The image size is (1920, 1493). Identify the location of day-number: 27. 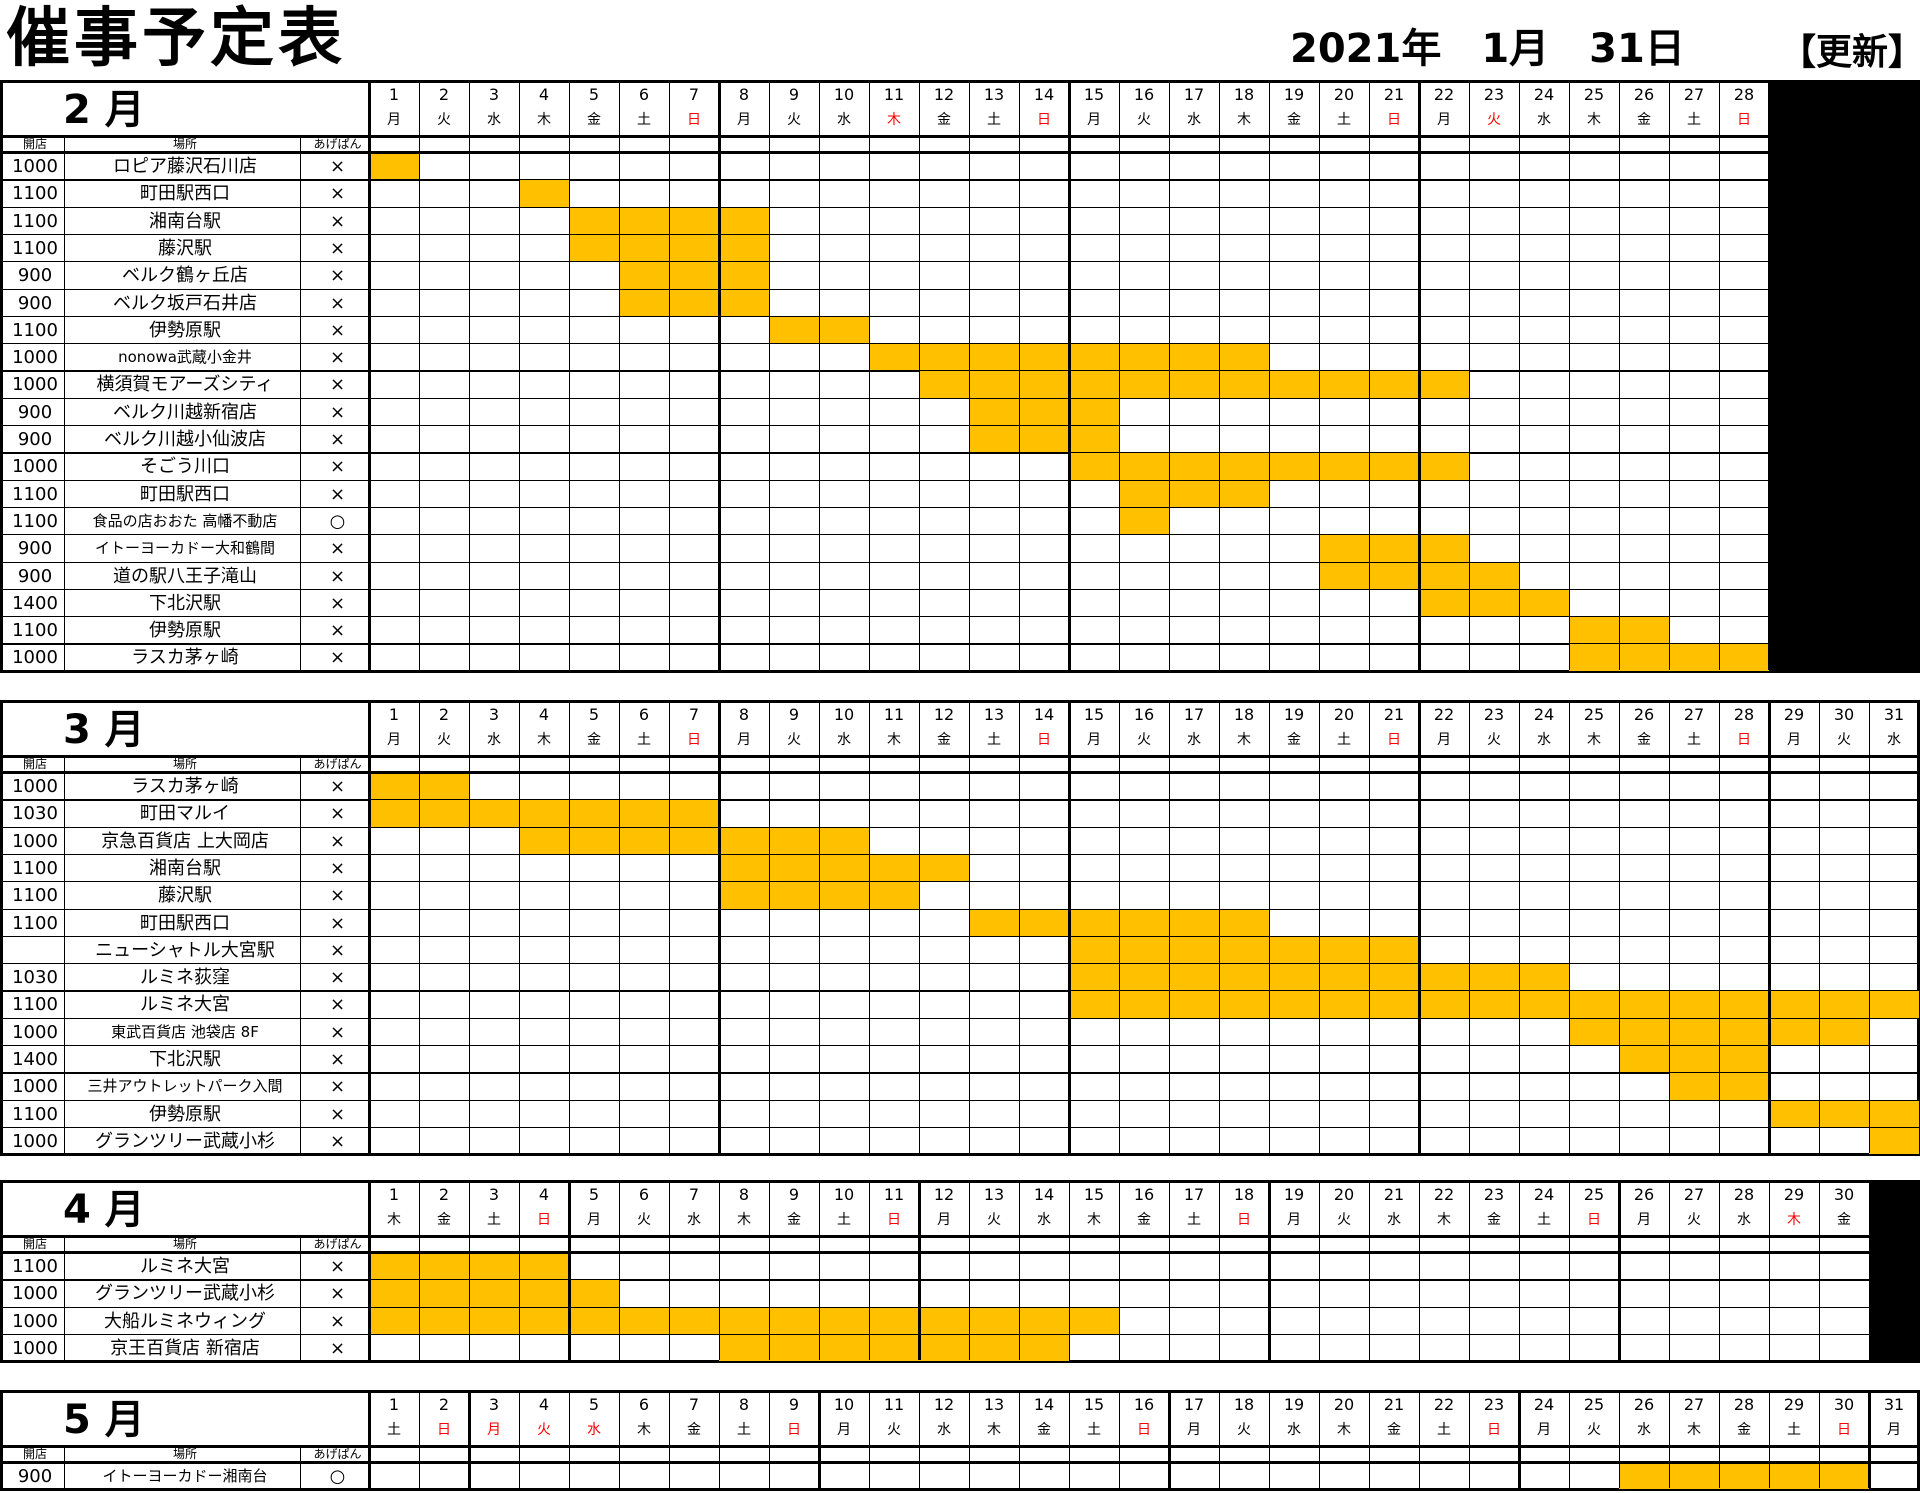
(1694, 1194).